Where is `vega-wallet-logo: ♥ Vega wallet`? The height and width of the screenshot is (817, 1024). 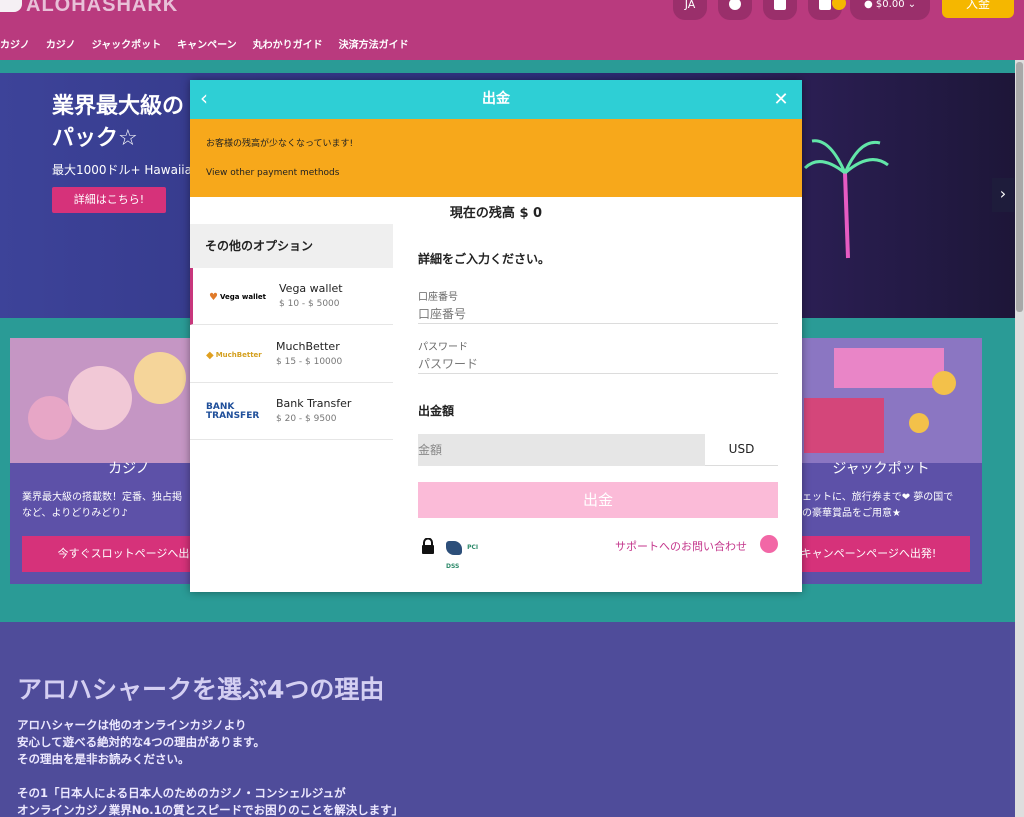
vega-wallet-logo: ♥ Vega wallet is located at coordinates (238, 297).